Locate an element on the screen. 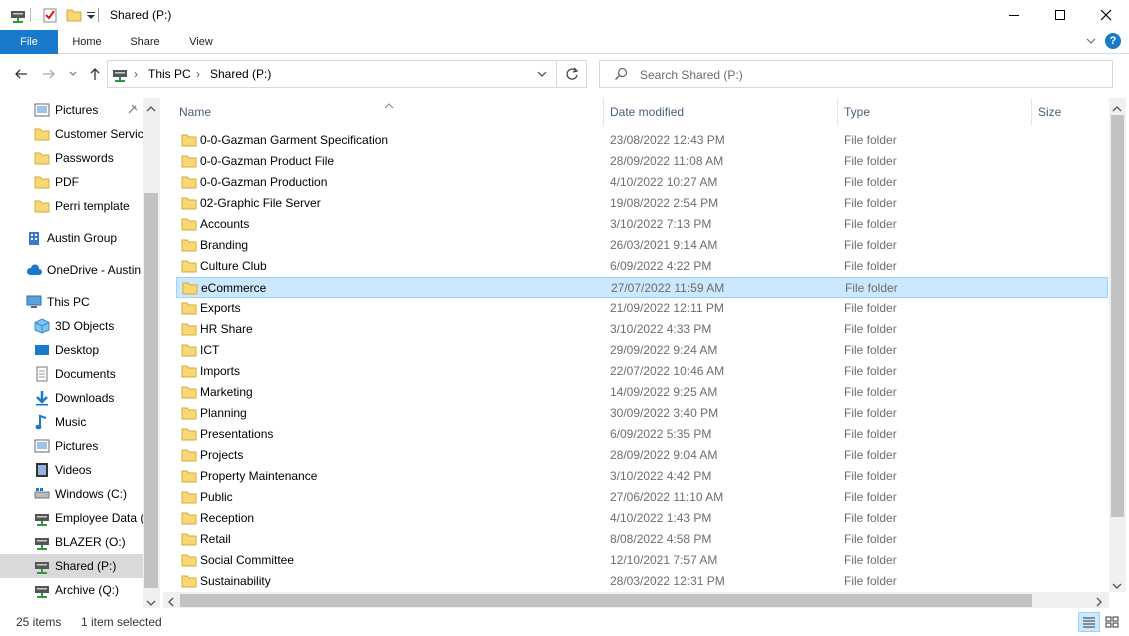  large-icons-view-button is located at coordinates (1112, 622).